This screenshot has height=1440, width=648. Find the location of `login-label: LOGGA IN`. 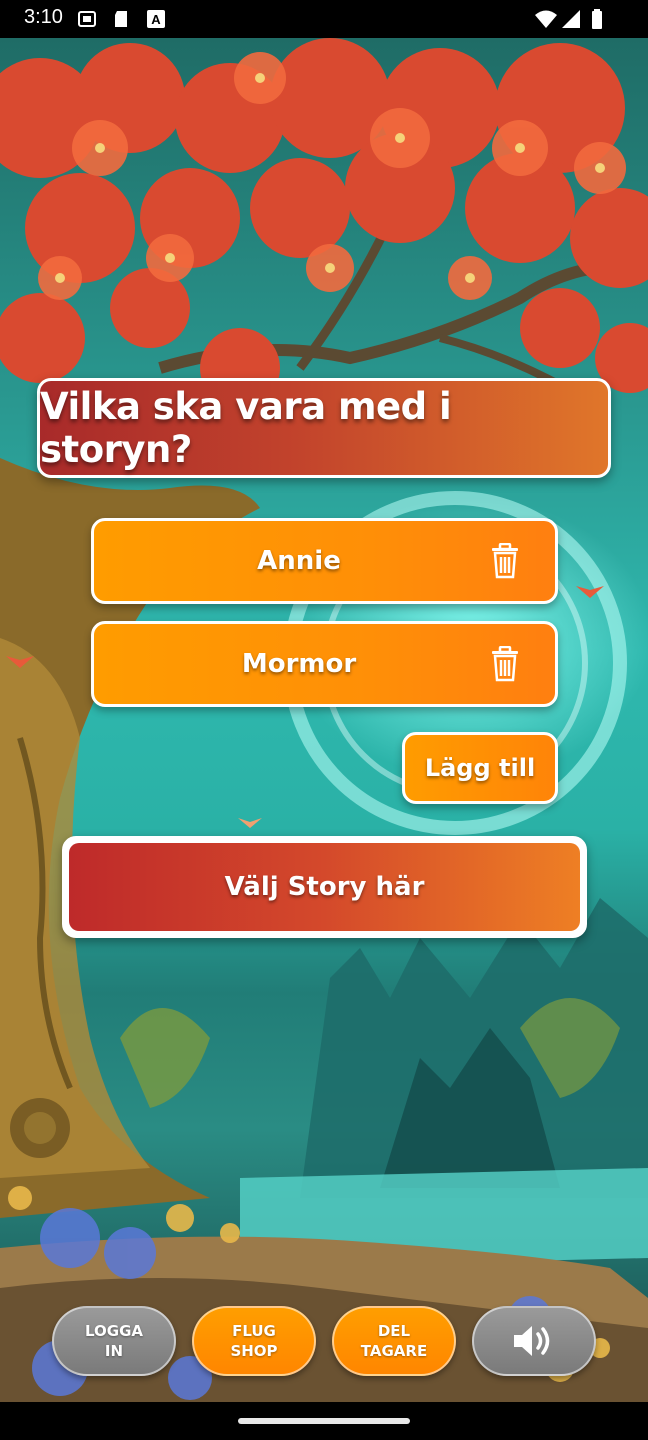

login-label: LOGGA IN is located at coordinates (113, 1341).